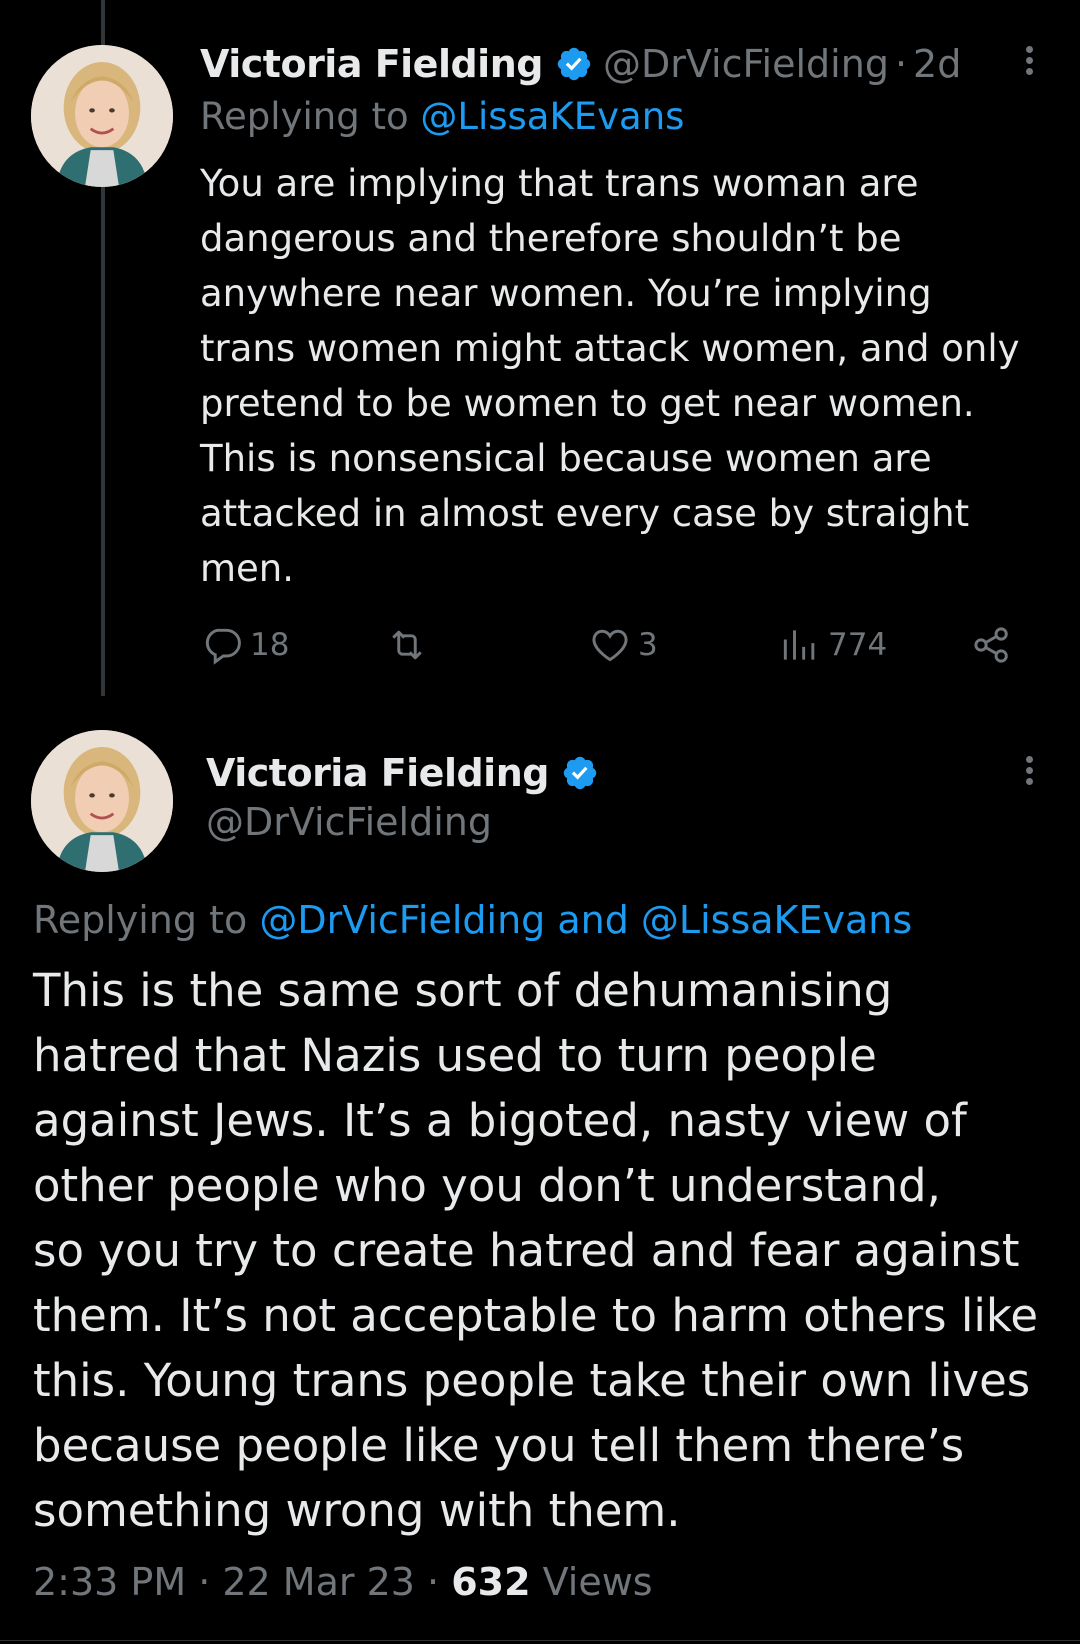 This screenshot has width=1080, height=1644. What do you see at coordinates (552, 116) in the screenshot?
I see `replying-to-link: @LissaKEvans` at bounding box center [552, 116].